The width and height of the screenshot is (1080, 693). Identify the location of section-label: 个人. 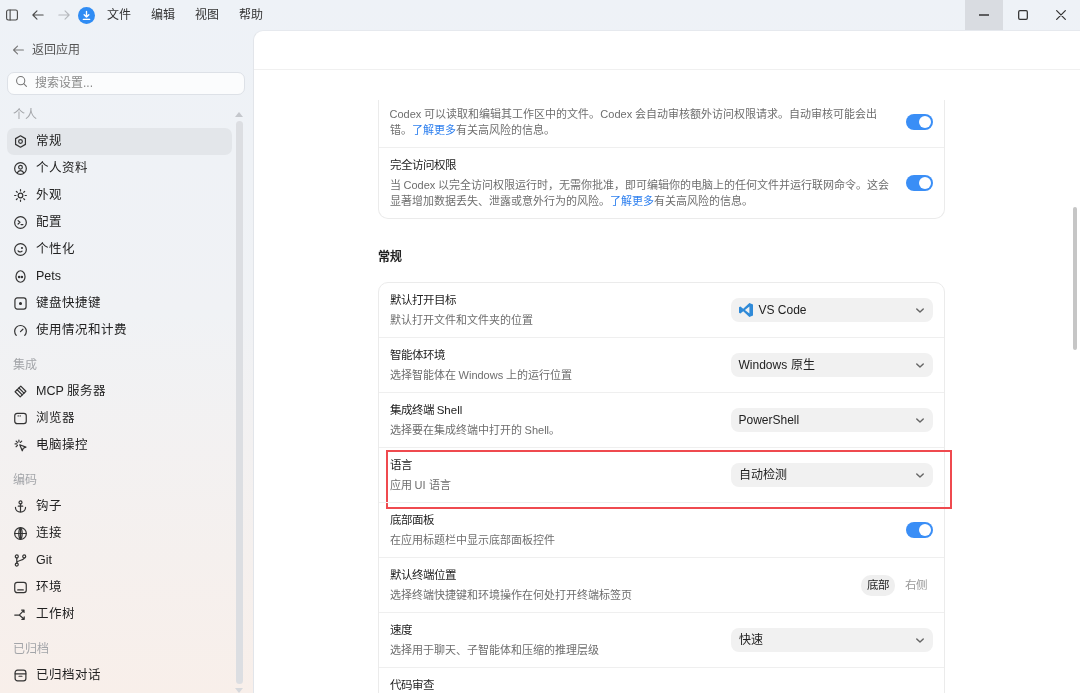
(25, 115).